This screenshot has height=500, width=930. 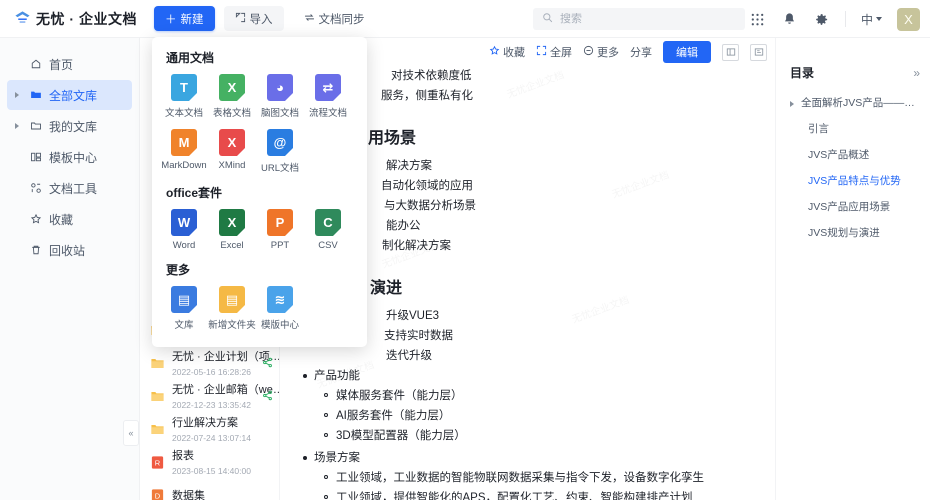 I want to click on report-doc-icon: R, so click(x=157, y=462).